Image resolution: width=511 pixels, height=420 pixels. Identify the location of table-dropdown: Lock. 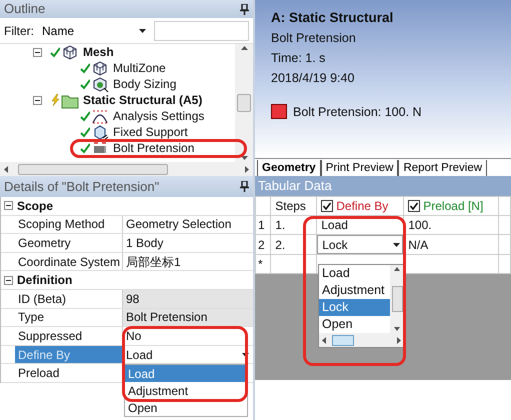
(360, 244).